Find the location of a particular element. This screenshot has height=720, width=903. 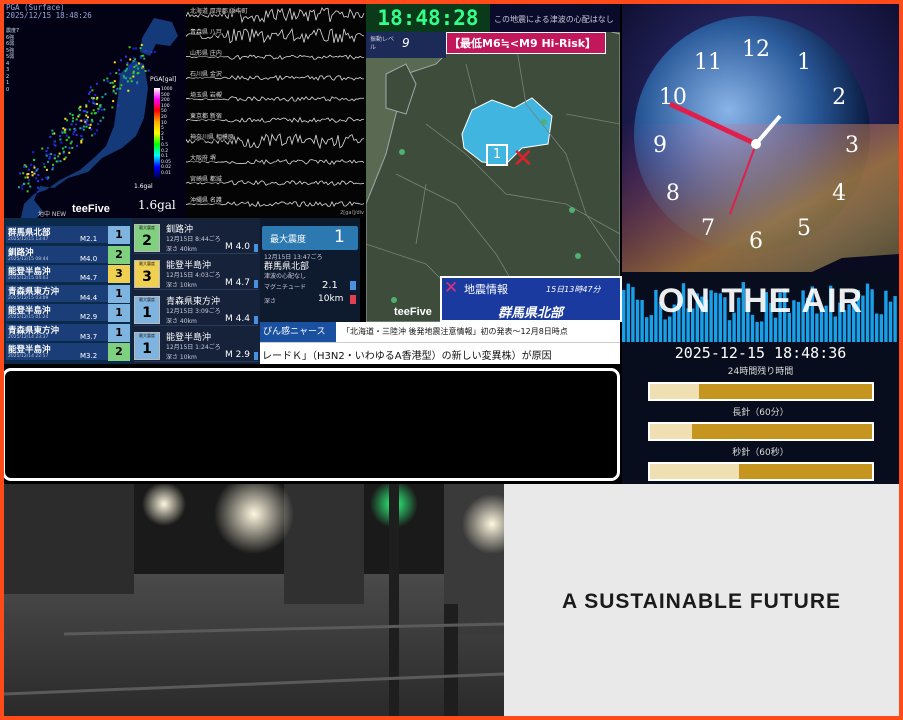

analog-clock-panel: 12 1 2 3 4 5 6 7 8 9 10 11 is located at coordinates (760, 138).